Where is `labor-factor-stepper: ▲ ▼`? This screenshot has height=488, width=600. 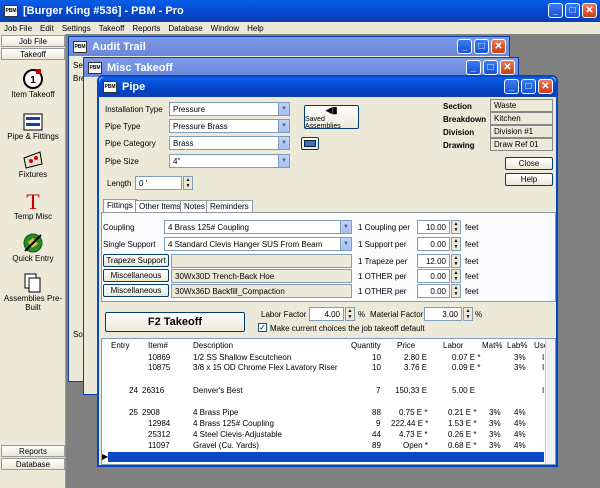 labor-factor-stepper: ▲ ▼ is located at coordinates (350, 314).